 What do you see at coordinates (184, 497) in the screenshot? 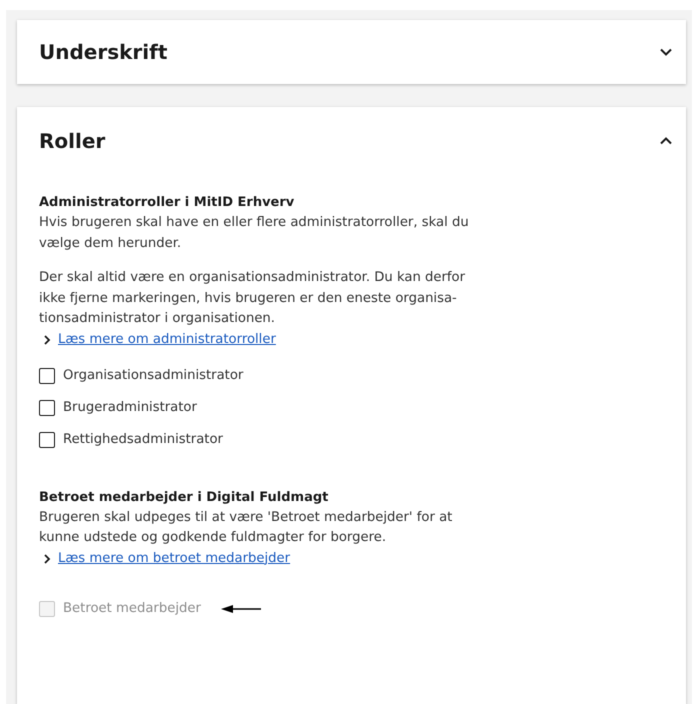
I see `group-heading: Betroet medarbejder i Digital Fuldmagt` at bounding box center [184, 497].